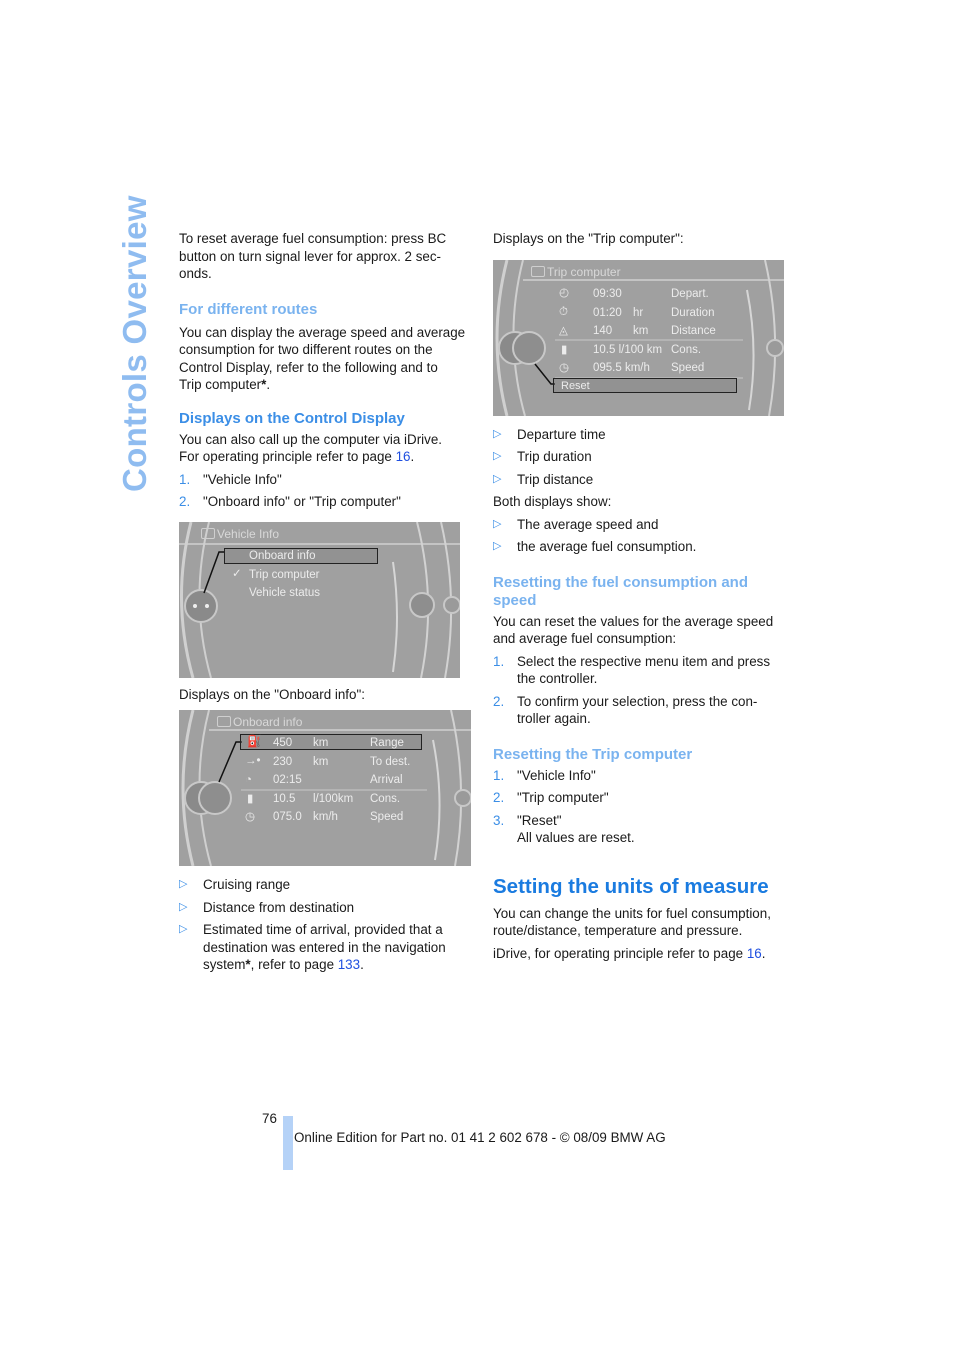  What do you see at coordinates (292, 418) in the screenshot?
I see `heading-displays-control-display: Displays on the Control Display` at bounding box center [292, 418].